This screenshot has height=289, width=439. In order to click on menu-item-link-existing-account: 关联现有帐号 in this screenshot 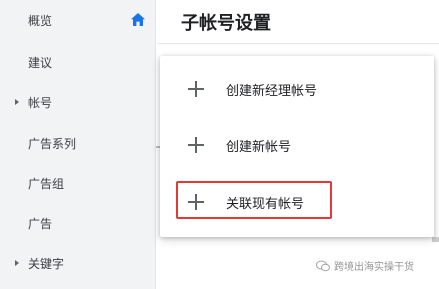, I will do `click(297, 202)`.